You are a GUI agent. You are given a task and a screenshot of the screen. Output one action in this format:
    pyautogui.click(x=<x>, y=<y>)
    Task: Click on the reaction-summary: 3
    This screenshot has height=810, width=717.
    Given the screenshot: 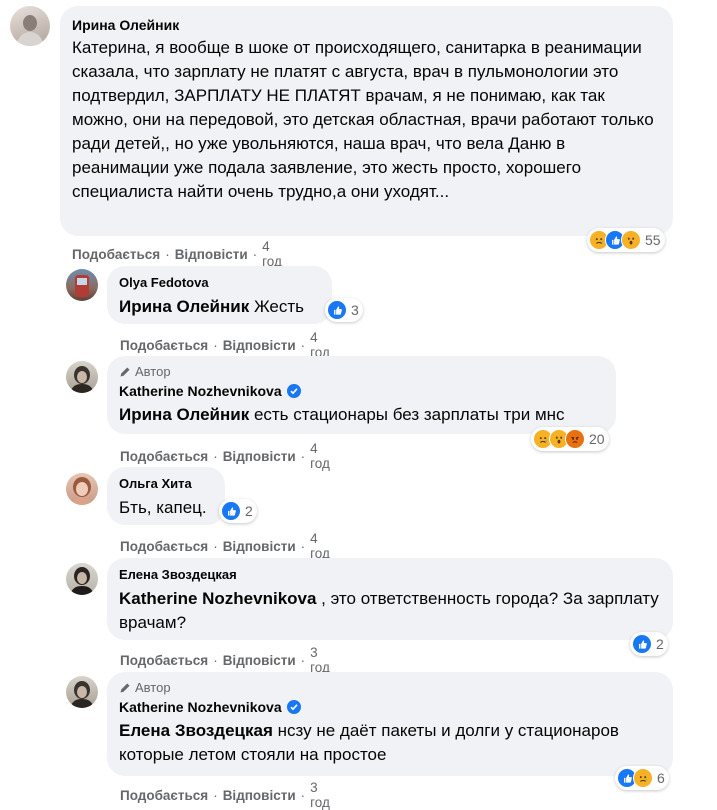 What is the action you would take?
    pyautogui.click(x=344, y=310)
    